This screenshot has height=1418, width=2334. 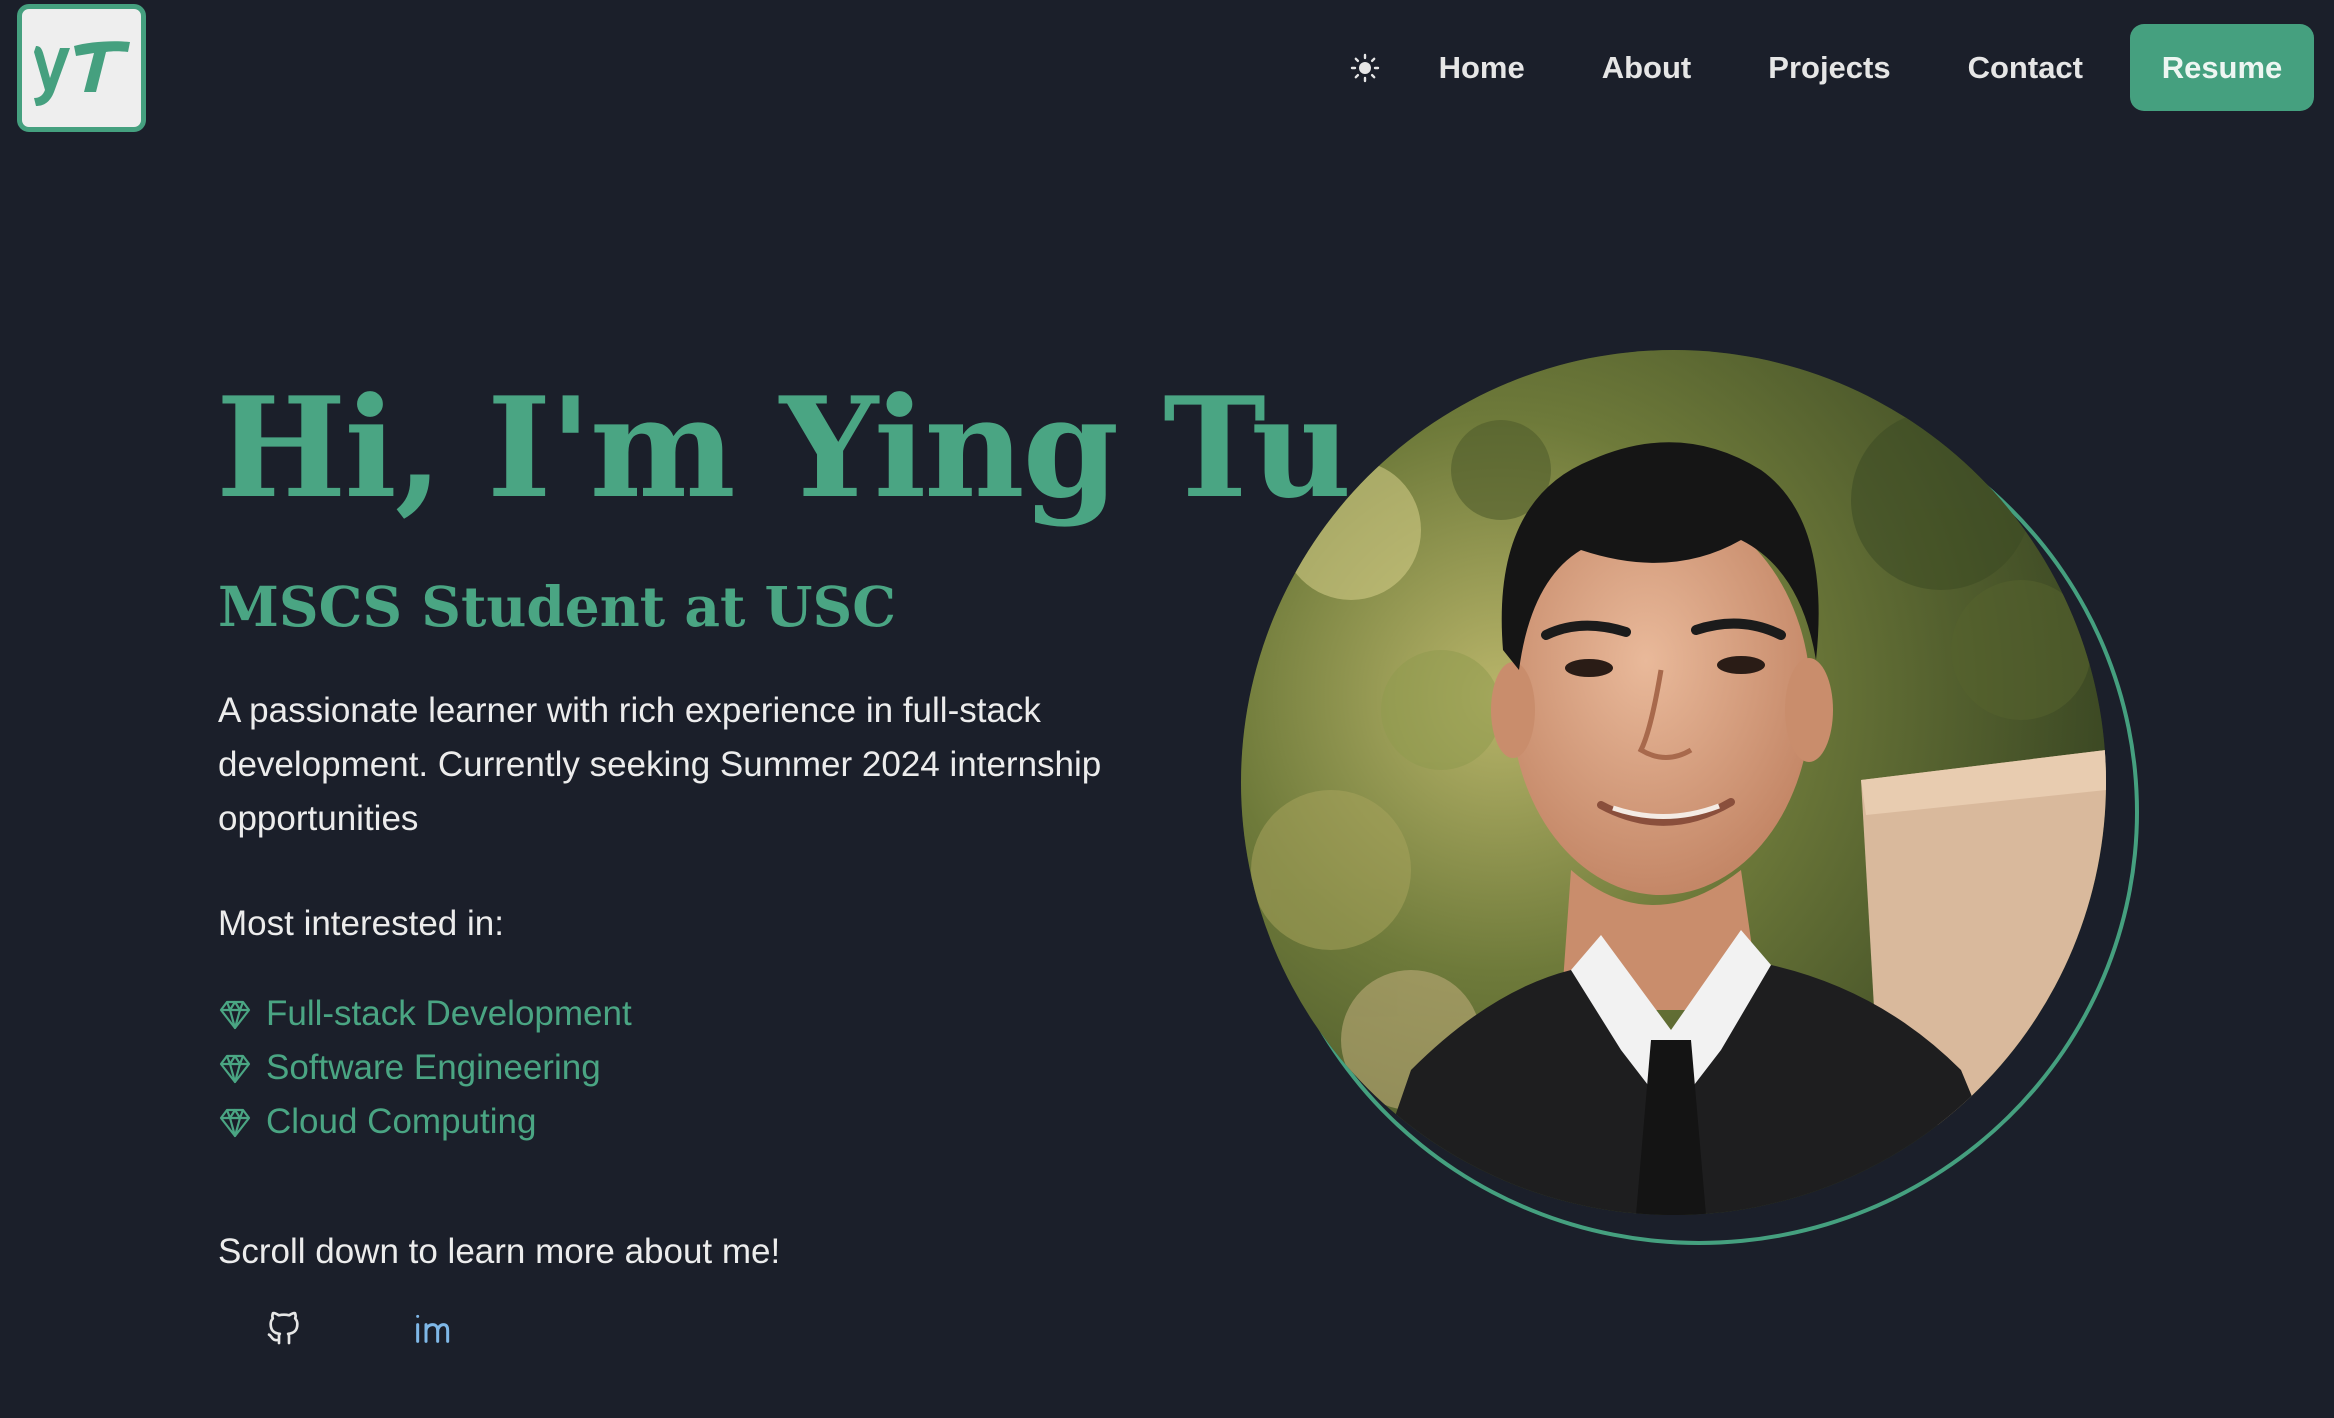 What do you see at coordinates (2025, 68) in the screenshot?
I see `nav-contact-link: Contact` at bounding box center [2025, 68].